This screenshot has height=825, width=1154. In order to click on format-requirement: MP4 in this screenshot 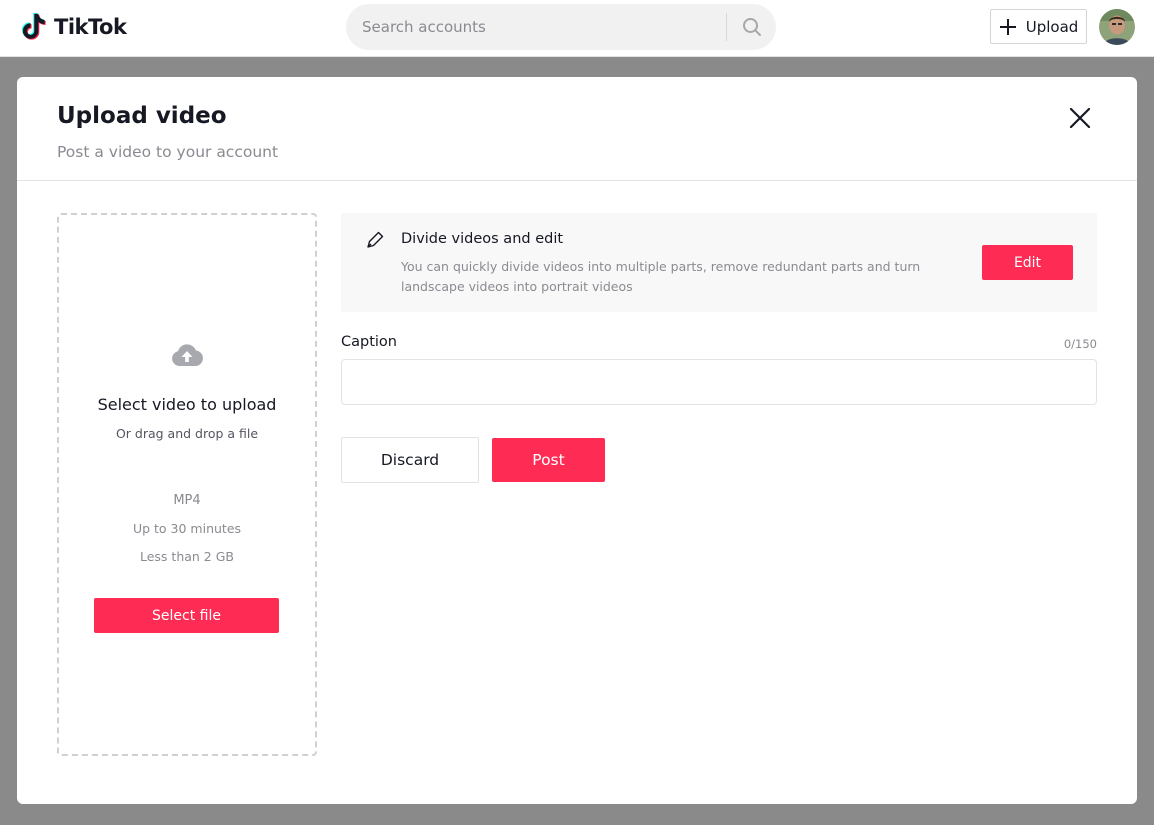, I will do `click(187, 500)`.